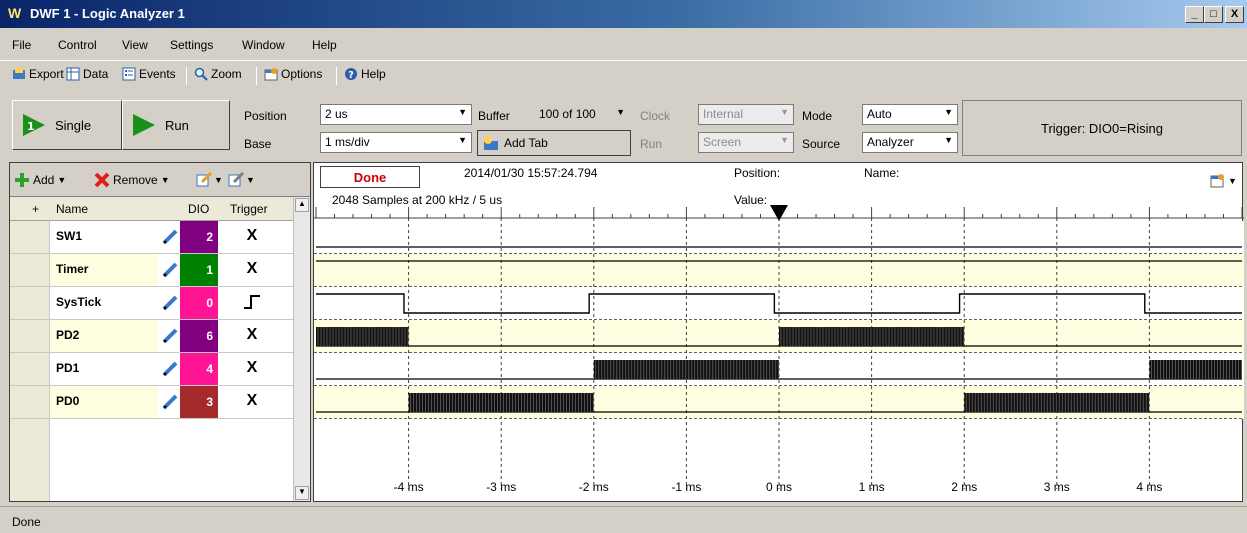  Describe the element at coordinates (199, 270) in the screenshot. I see `channel-dio: 1` at that location.